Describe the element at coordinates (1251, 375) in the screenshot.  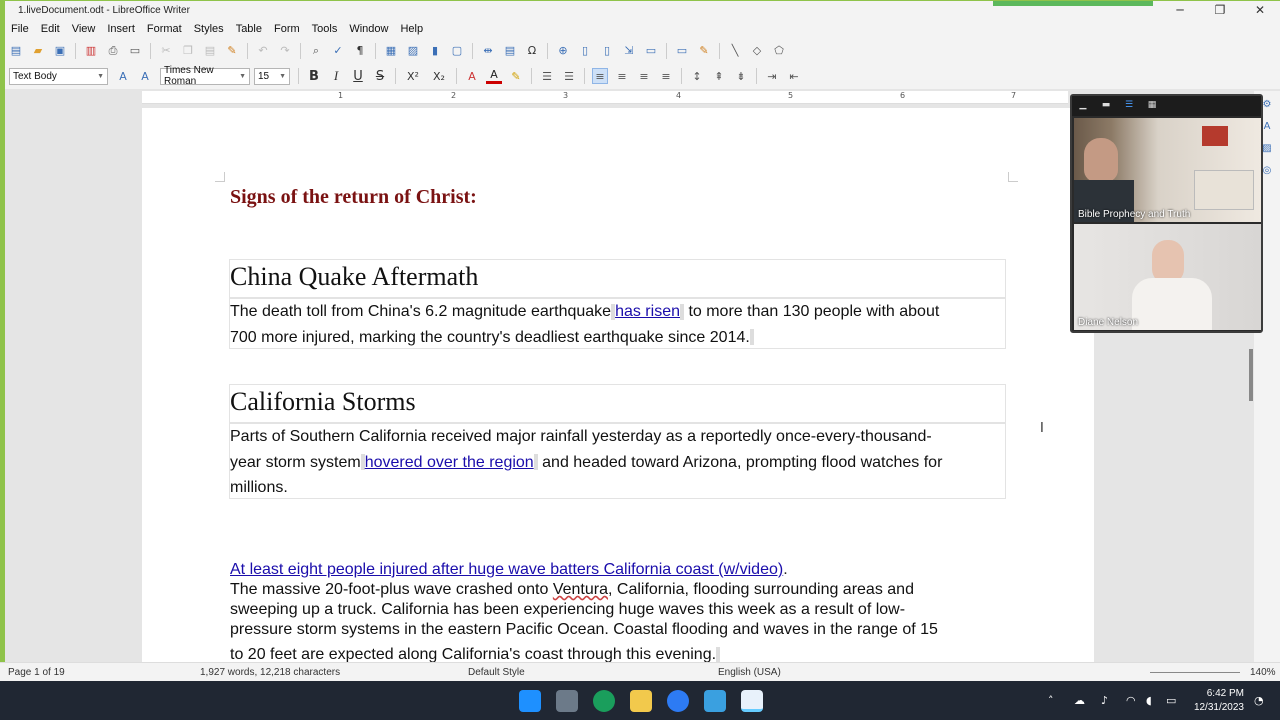
I see `vertical-scrollbar-thumb` at that location.